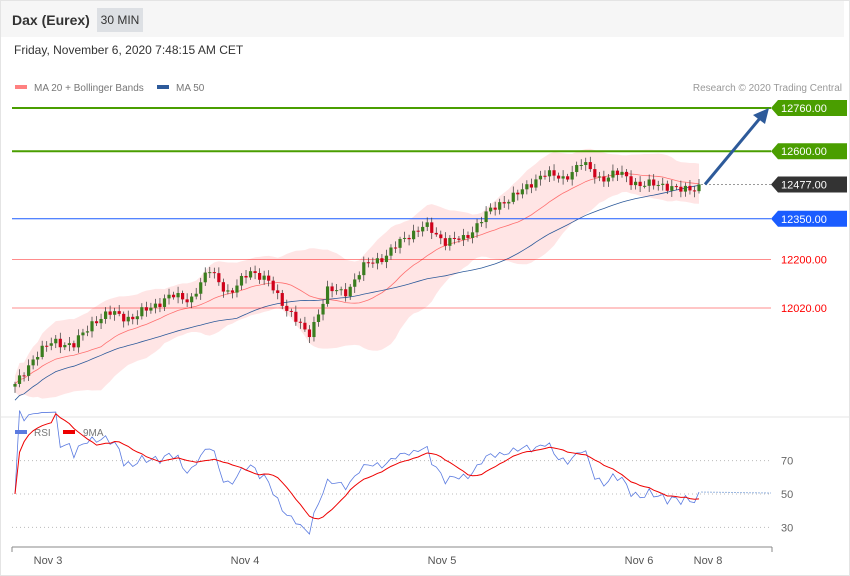  Describe the element at coordinates (787, 495) in the screenshot. I see `rsi-tick-label: 50` at that location.